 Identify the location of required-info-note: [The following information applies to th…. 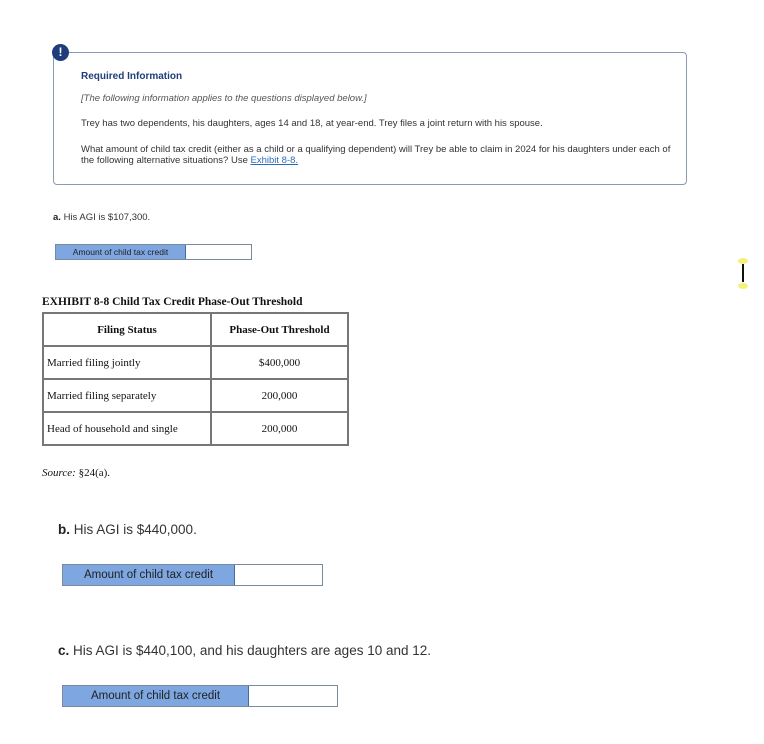
(224, 98).